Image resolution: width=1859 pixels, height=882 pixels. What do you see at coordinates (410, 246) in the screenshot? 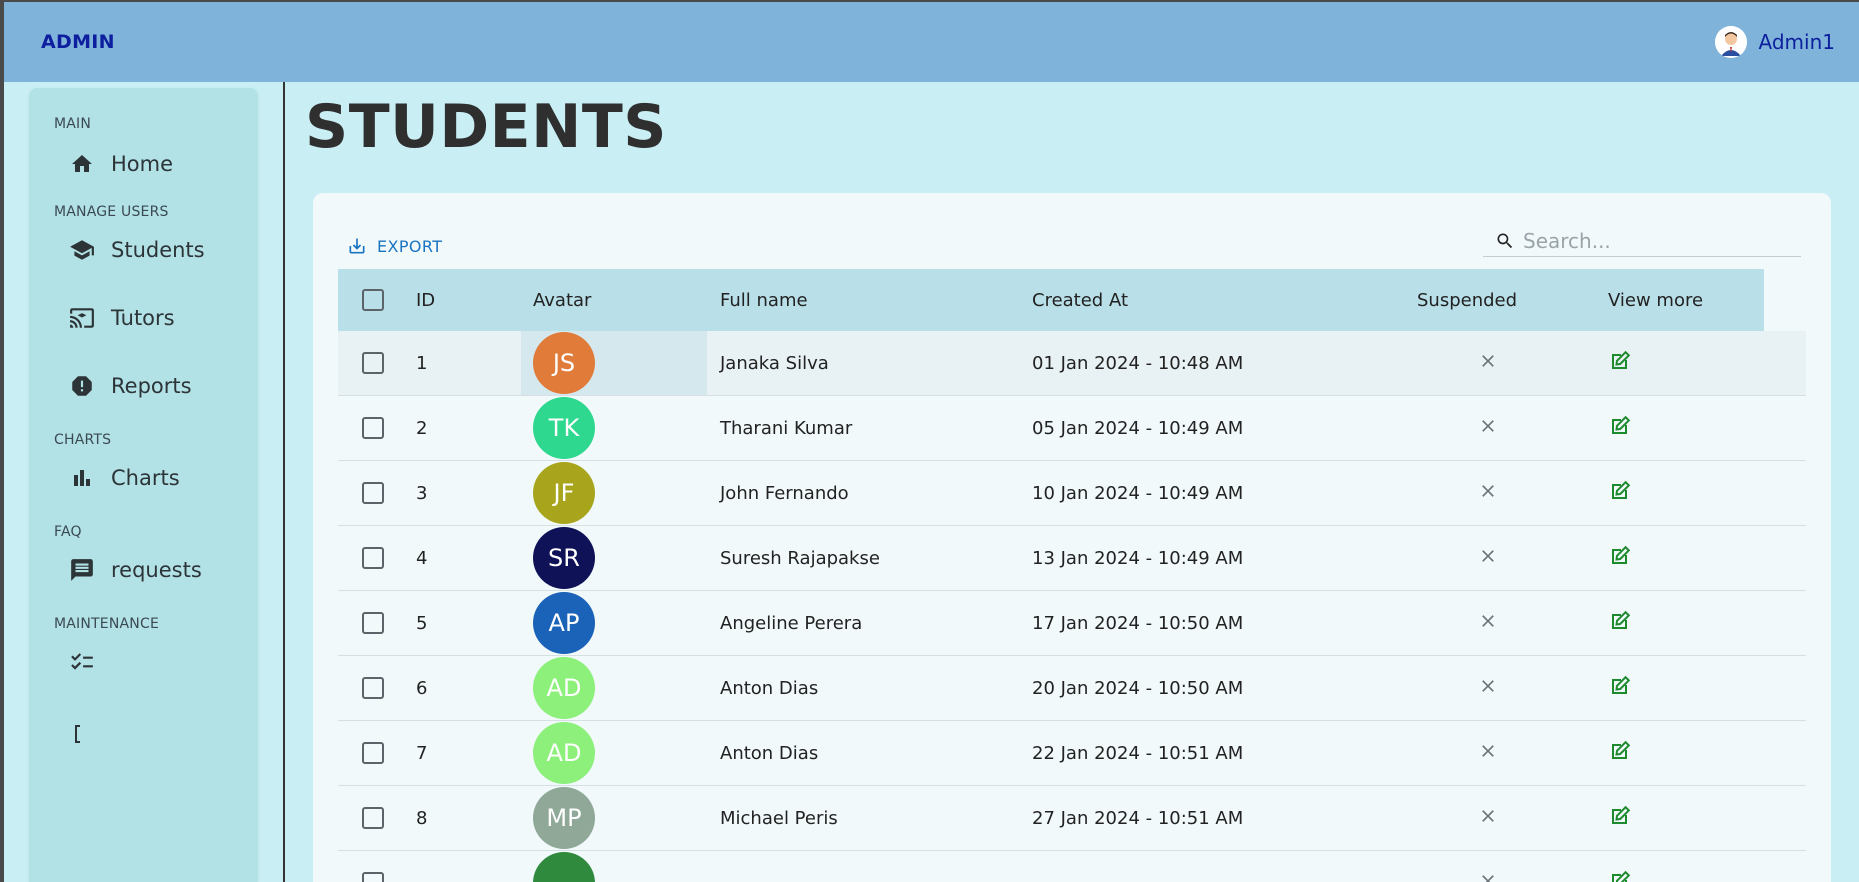
I see `export-label: EXPORT` at bounding box center [410, 246].